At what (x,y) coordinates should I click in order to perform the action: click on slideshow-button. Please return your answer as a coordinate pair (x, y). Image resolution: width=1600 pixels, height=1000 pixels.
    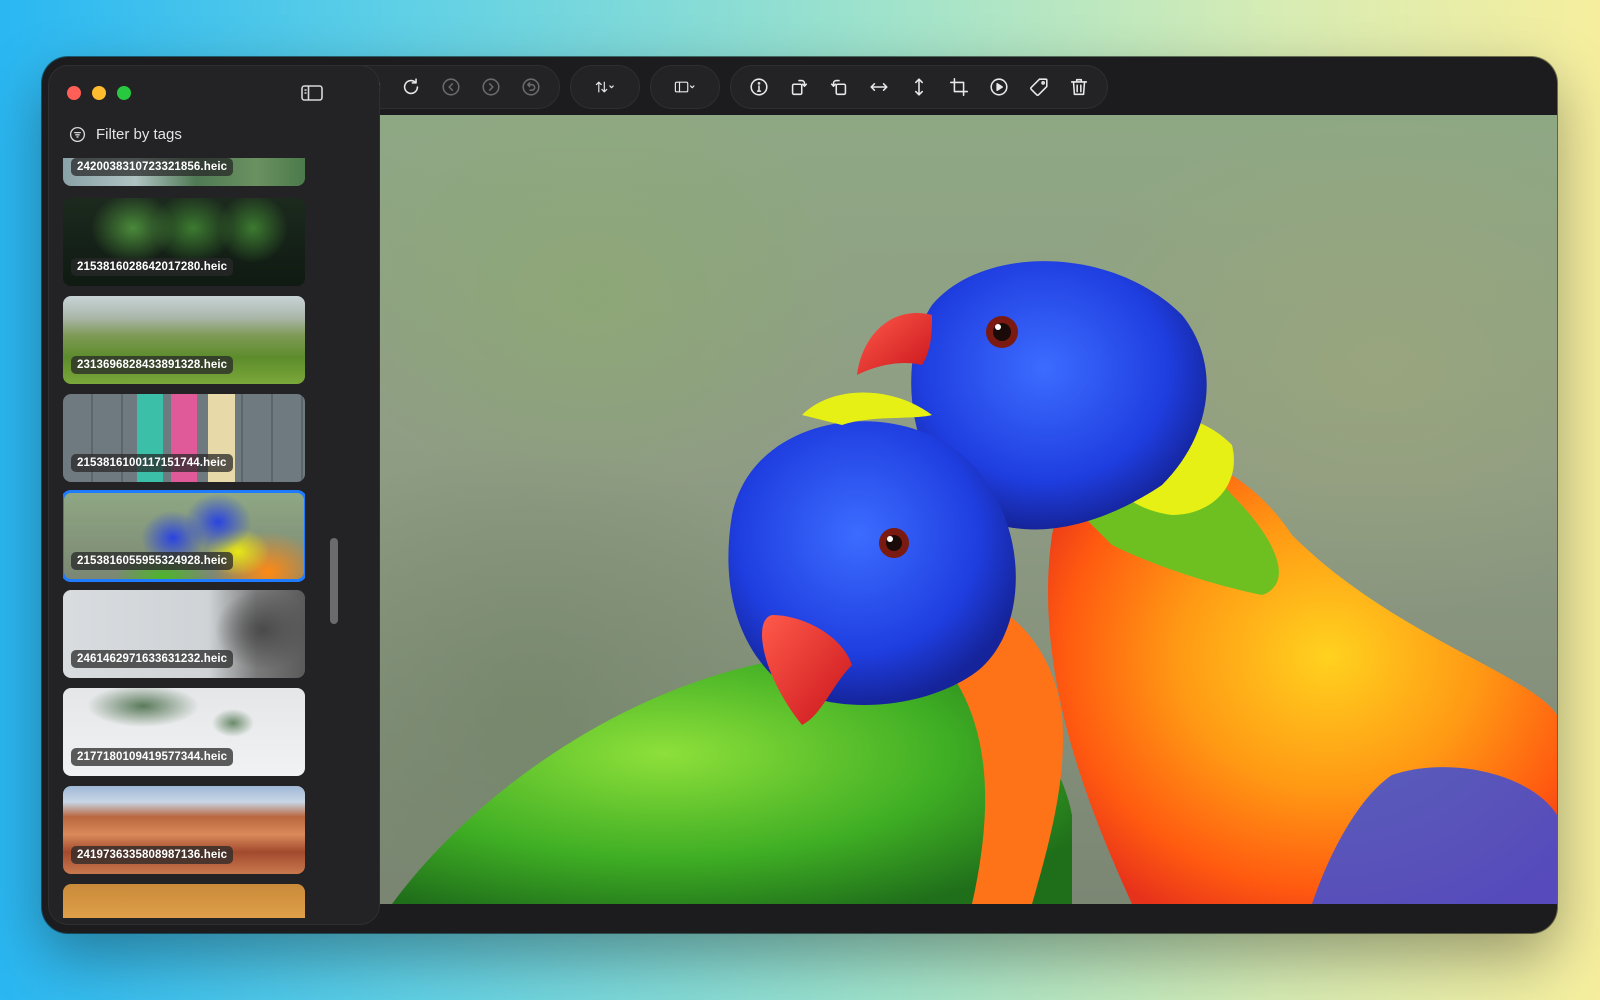
    Looking at the image, I should click on (999, 87).